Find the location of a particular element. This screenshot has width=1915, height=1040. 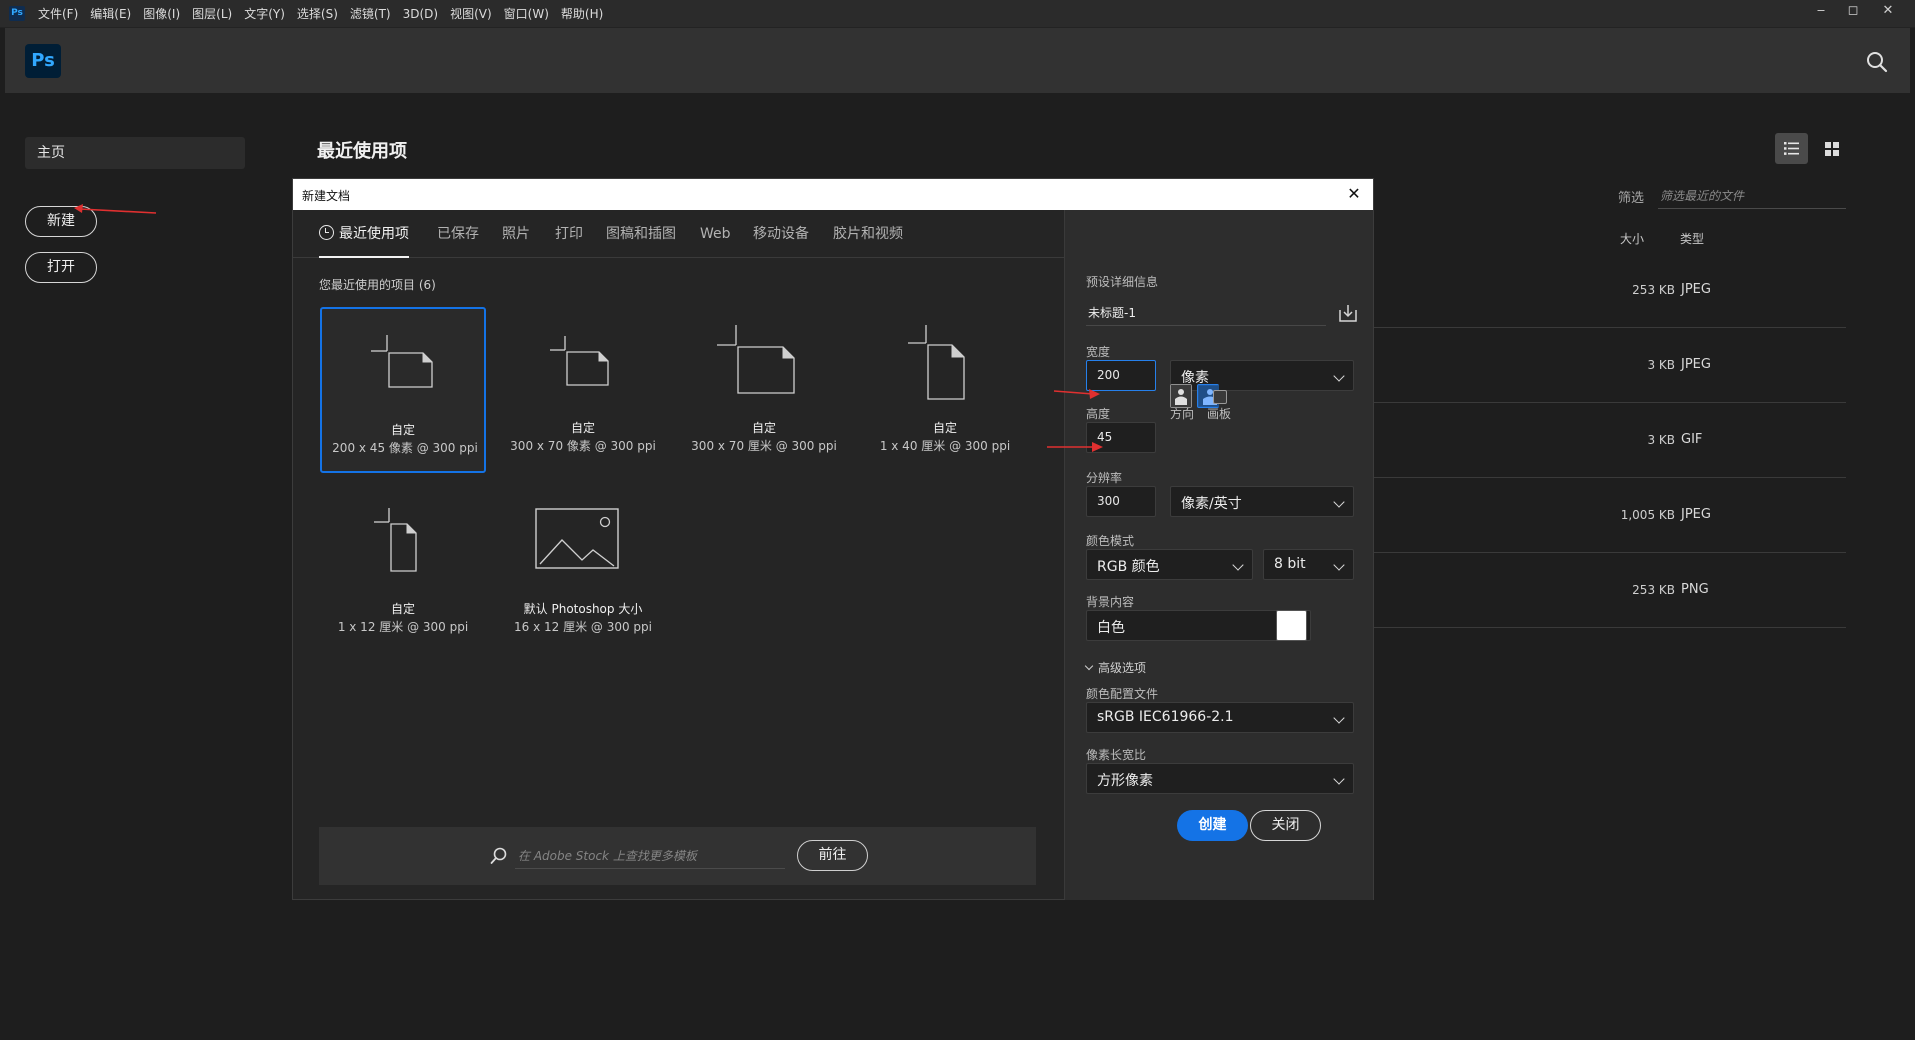

tab-recent: 最近使用项 is located at coordinates (364, 234).